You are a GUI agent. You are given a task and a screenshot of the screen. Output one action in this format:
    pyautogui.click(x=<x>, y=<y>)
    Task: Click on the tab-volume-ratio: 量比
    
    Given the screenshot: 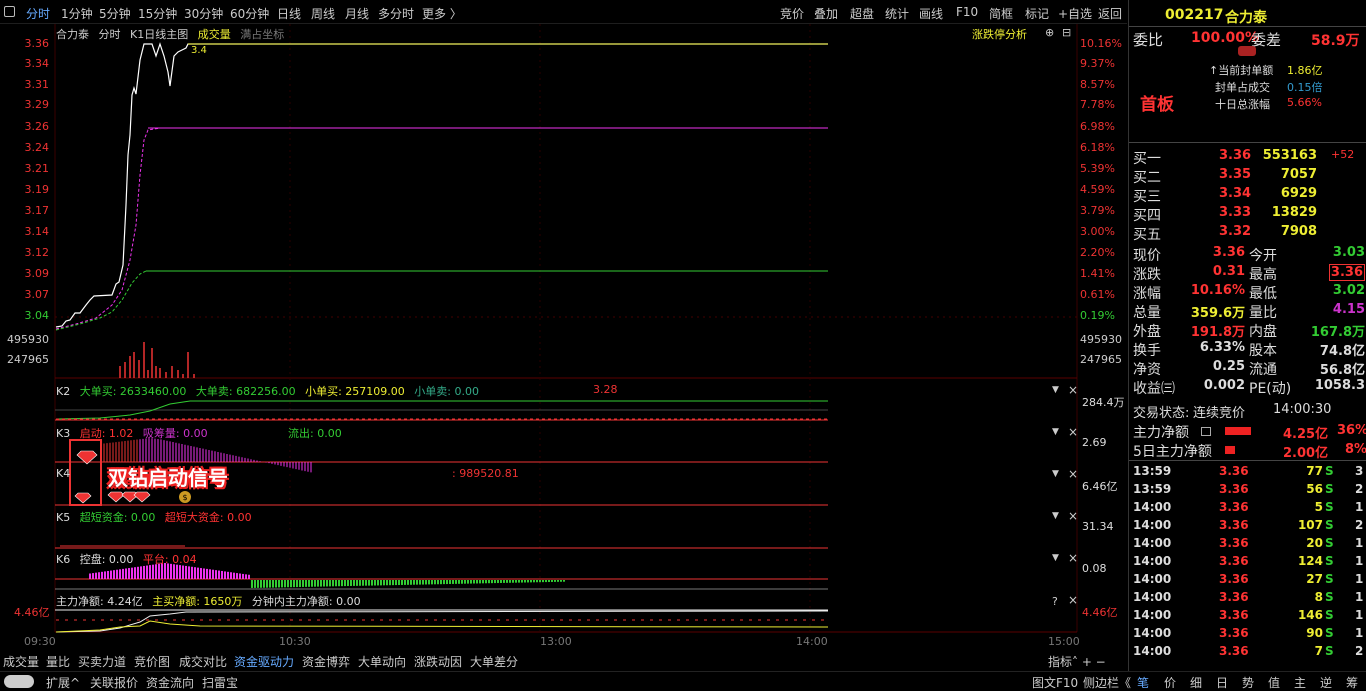 What is the action you would take?
    pyautogui.click(x=58, y=661)
    